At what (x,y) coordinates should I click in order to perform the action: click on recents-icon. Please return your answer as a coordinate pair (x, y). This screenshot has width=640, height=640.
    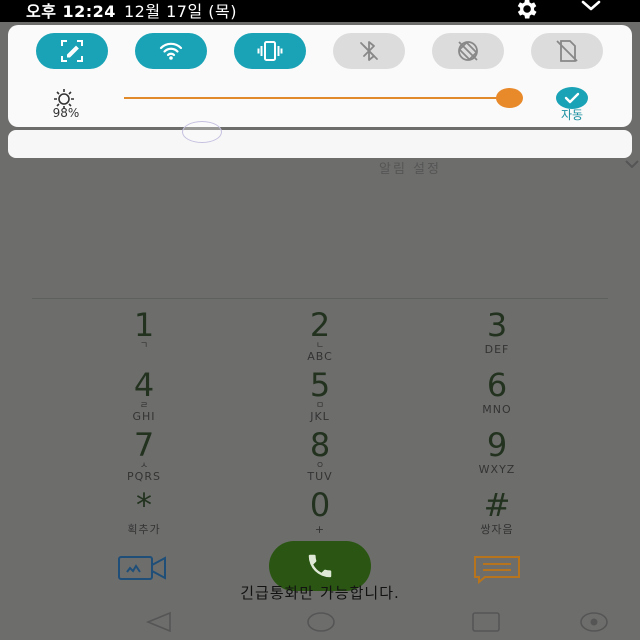
    Looking at the image, I should click on (486, 622).